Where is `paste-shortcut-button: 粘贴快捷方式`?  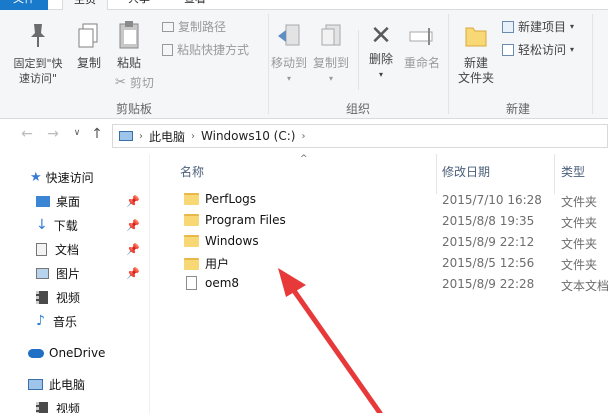 paste-shortcut-button: 粘贴快捷方式 is located at coordinates (205, 49).